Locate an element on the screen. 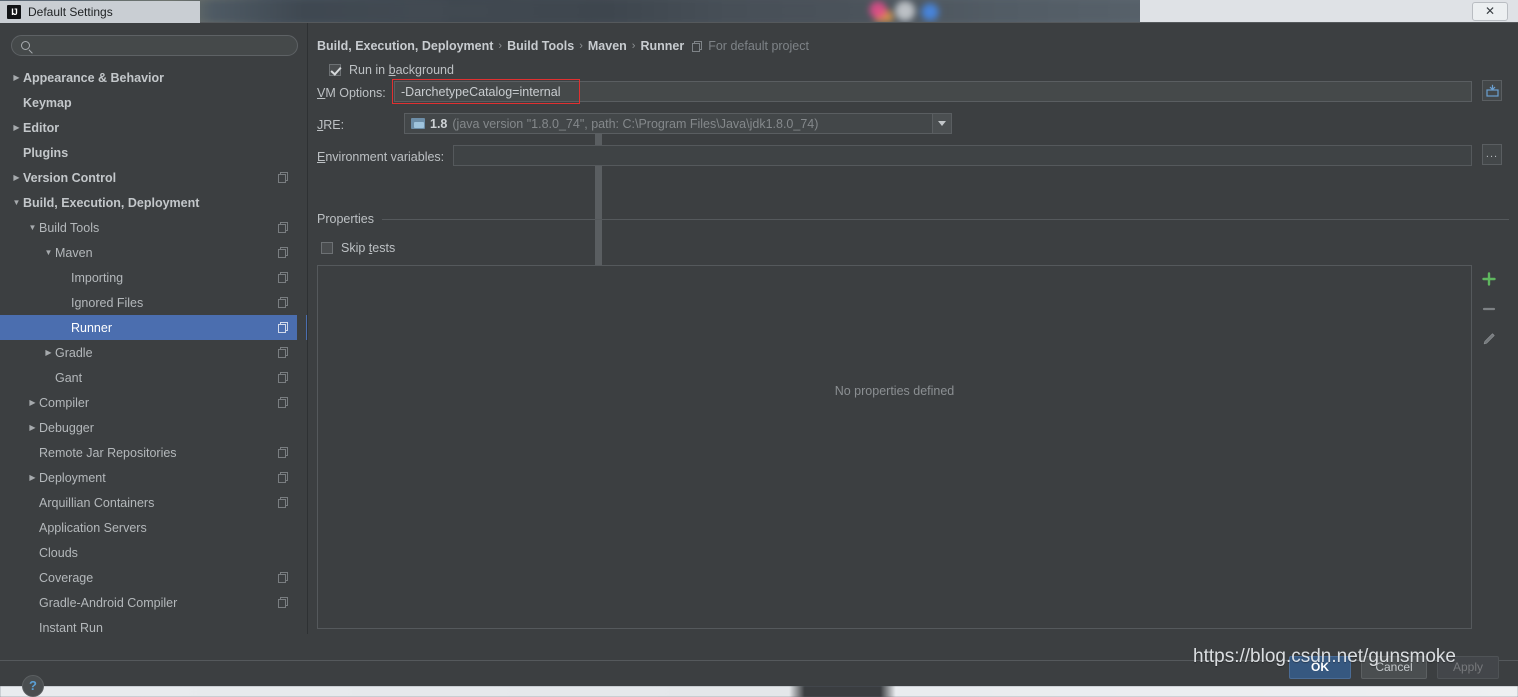 The image size is (1518, 697). chevron-down-icon is located at coordinates (942, 123).